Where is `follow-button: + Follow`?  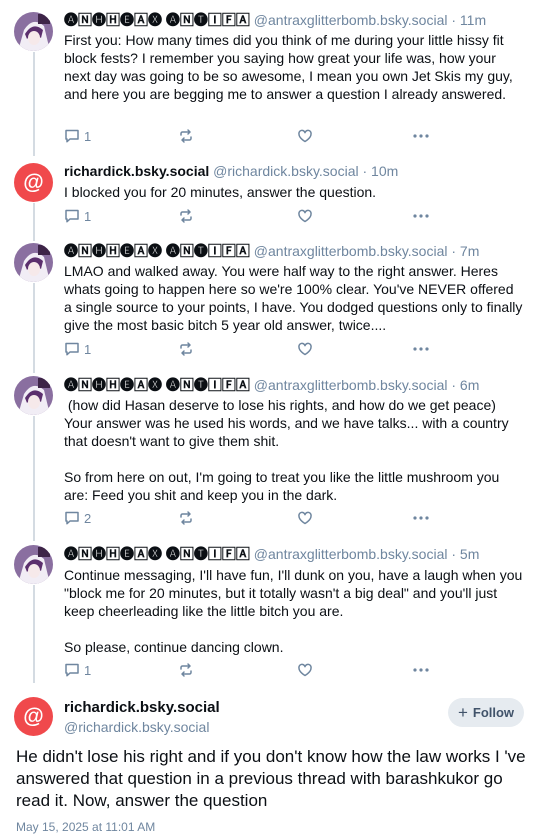 follow-button: + Follow is located at coordinates (486, 712).